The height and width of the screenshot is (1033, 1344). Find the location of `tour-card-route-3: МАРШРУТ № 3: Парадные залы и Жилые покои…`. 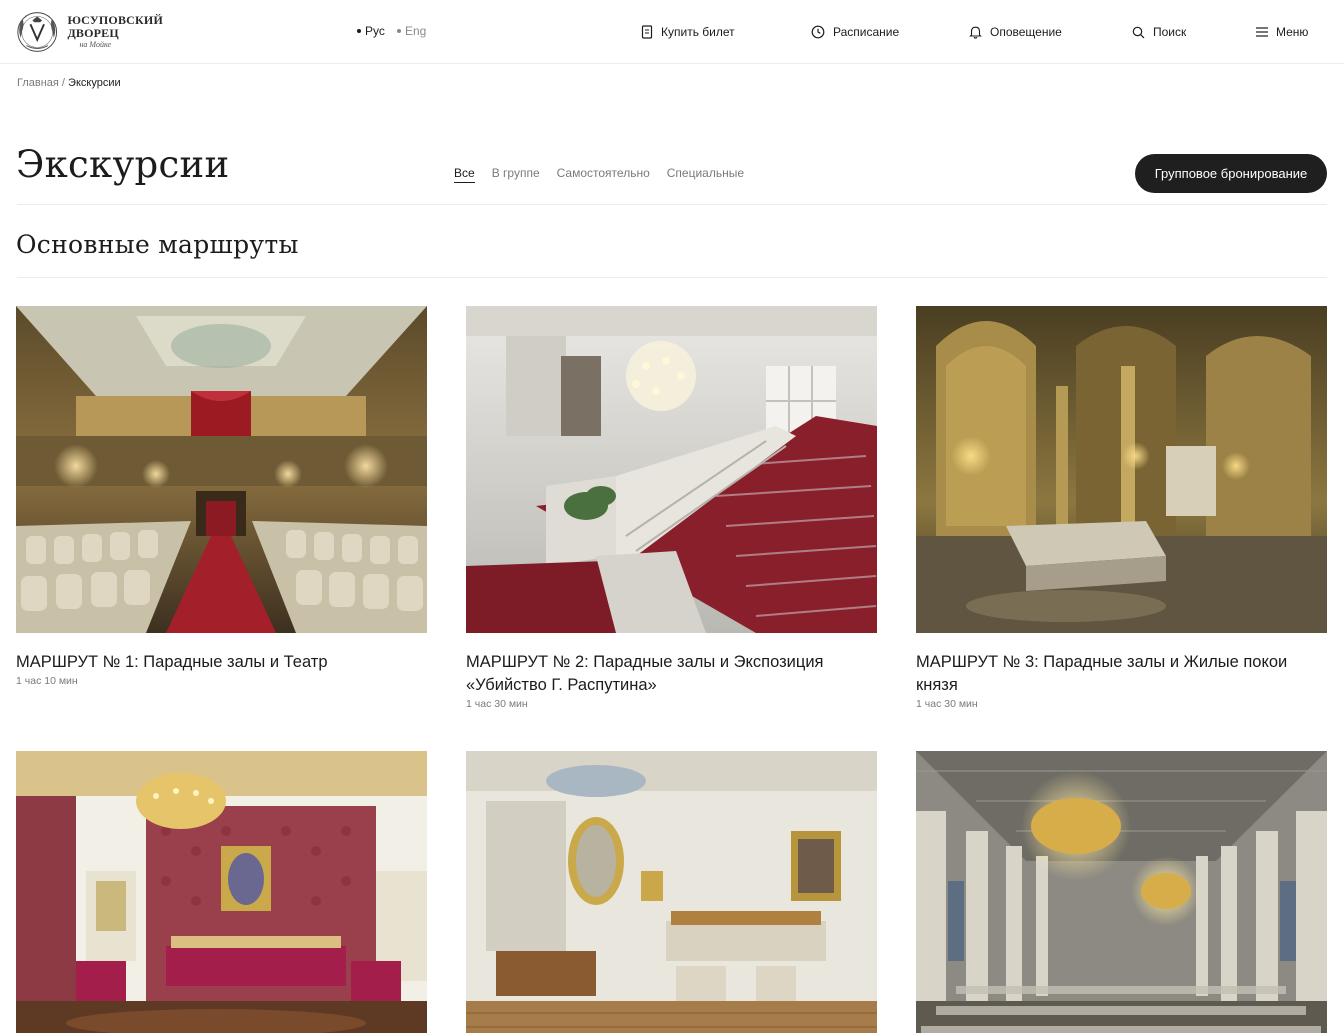

tour-card-route-3: МАРШРУТ № 3: Парадные залы и Жилые покои… is located at coordinates (1121, 508).